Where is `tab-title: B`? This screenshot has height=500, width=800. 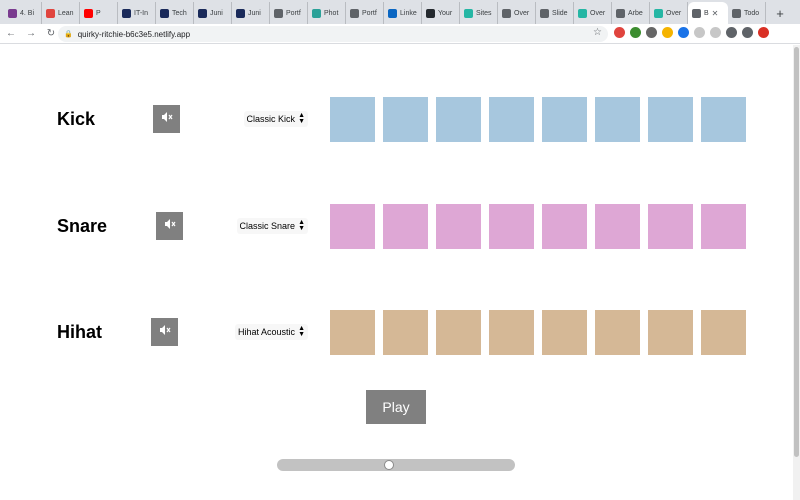 tab-title: B is located at coordinates (706, 13).